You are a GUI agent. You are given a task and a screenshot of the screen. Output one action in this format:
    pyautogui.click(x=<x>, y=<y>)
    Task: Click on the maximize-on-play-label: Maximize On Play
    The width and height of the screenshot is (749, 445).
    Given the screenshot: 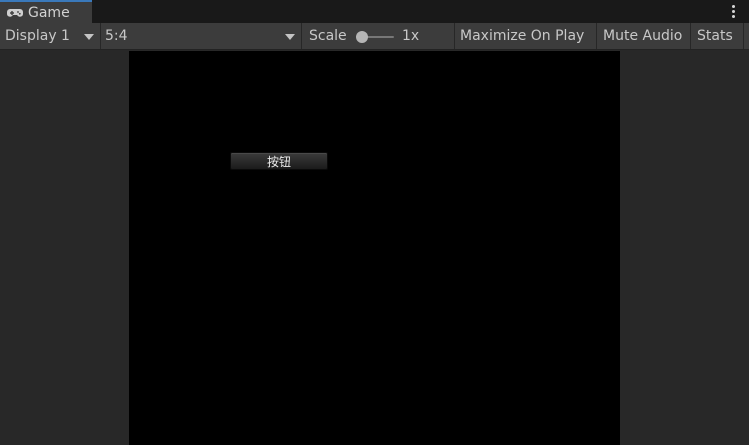 What is the action you would take?
    pyautogui.click(x=522, y=36)
    